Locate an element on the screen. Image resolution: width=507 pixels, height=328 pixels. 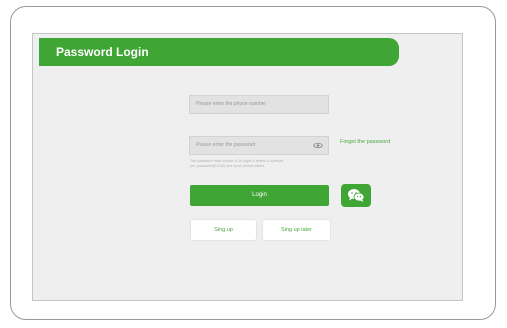
forgot-password-link: Forget the password is located at coordinates (365, 142).